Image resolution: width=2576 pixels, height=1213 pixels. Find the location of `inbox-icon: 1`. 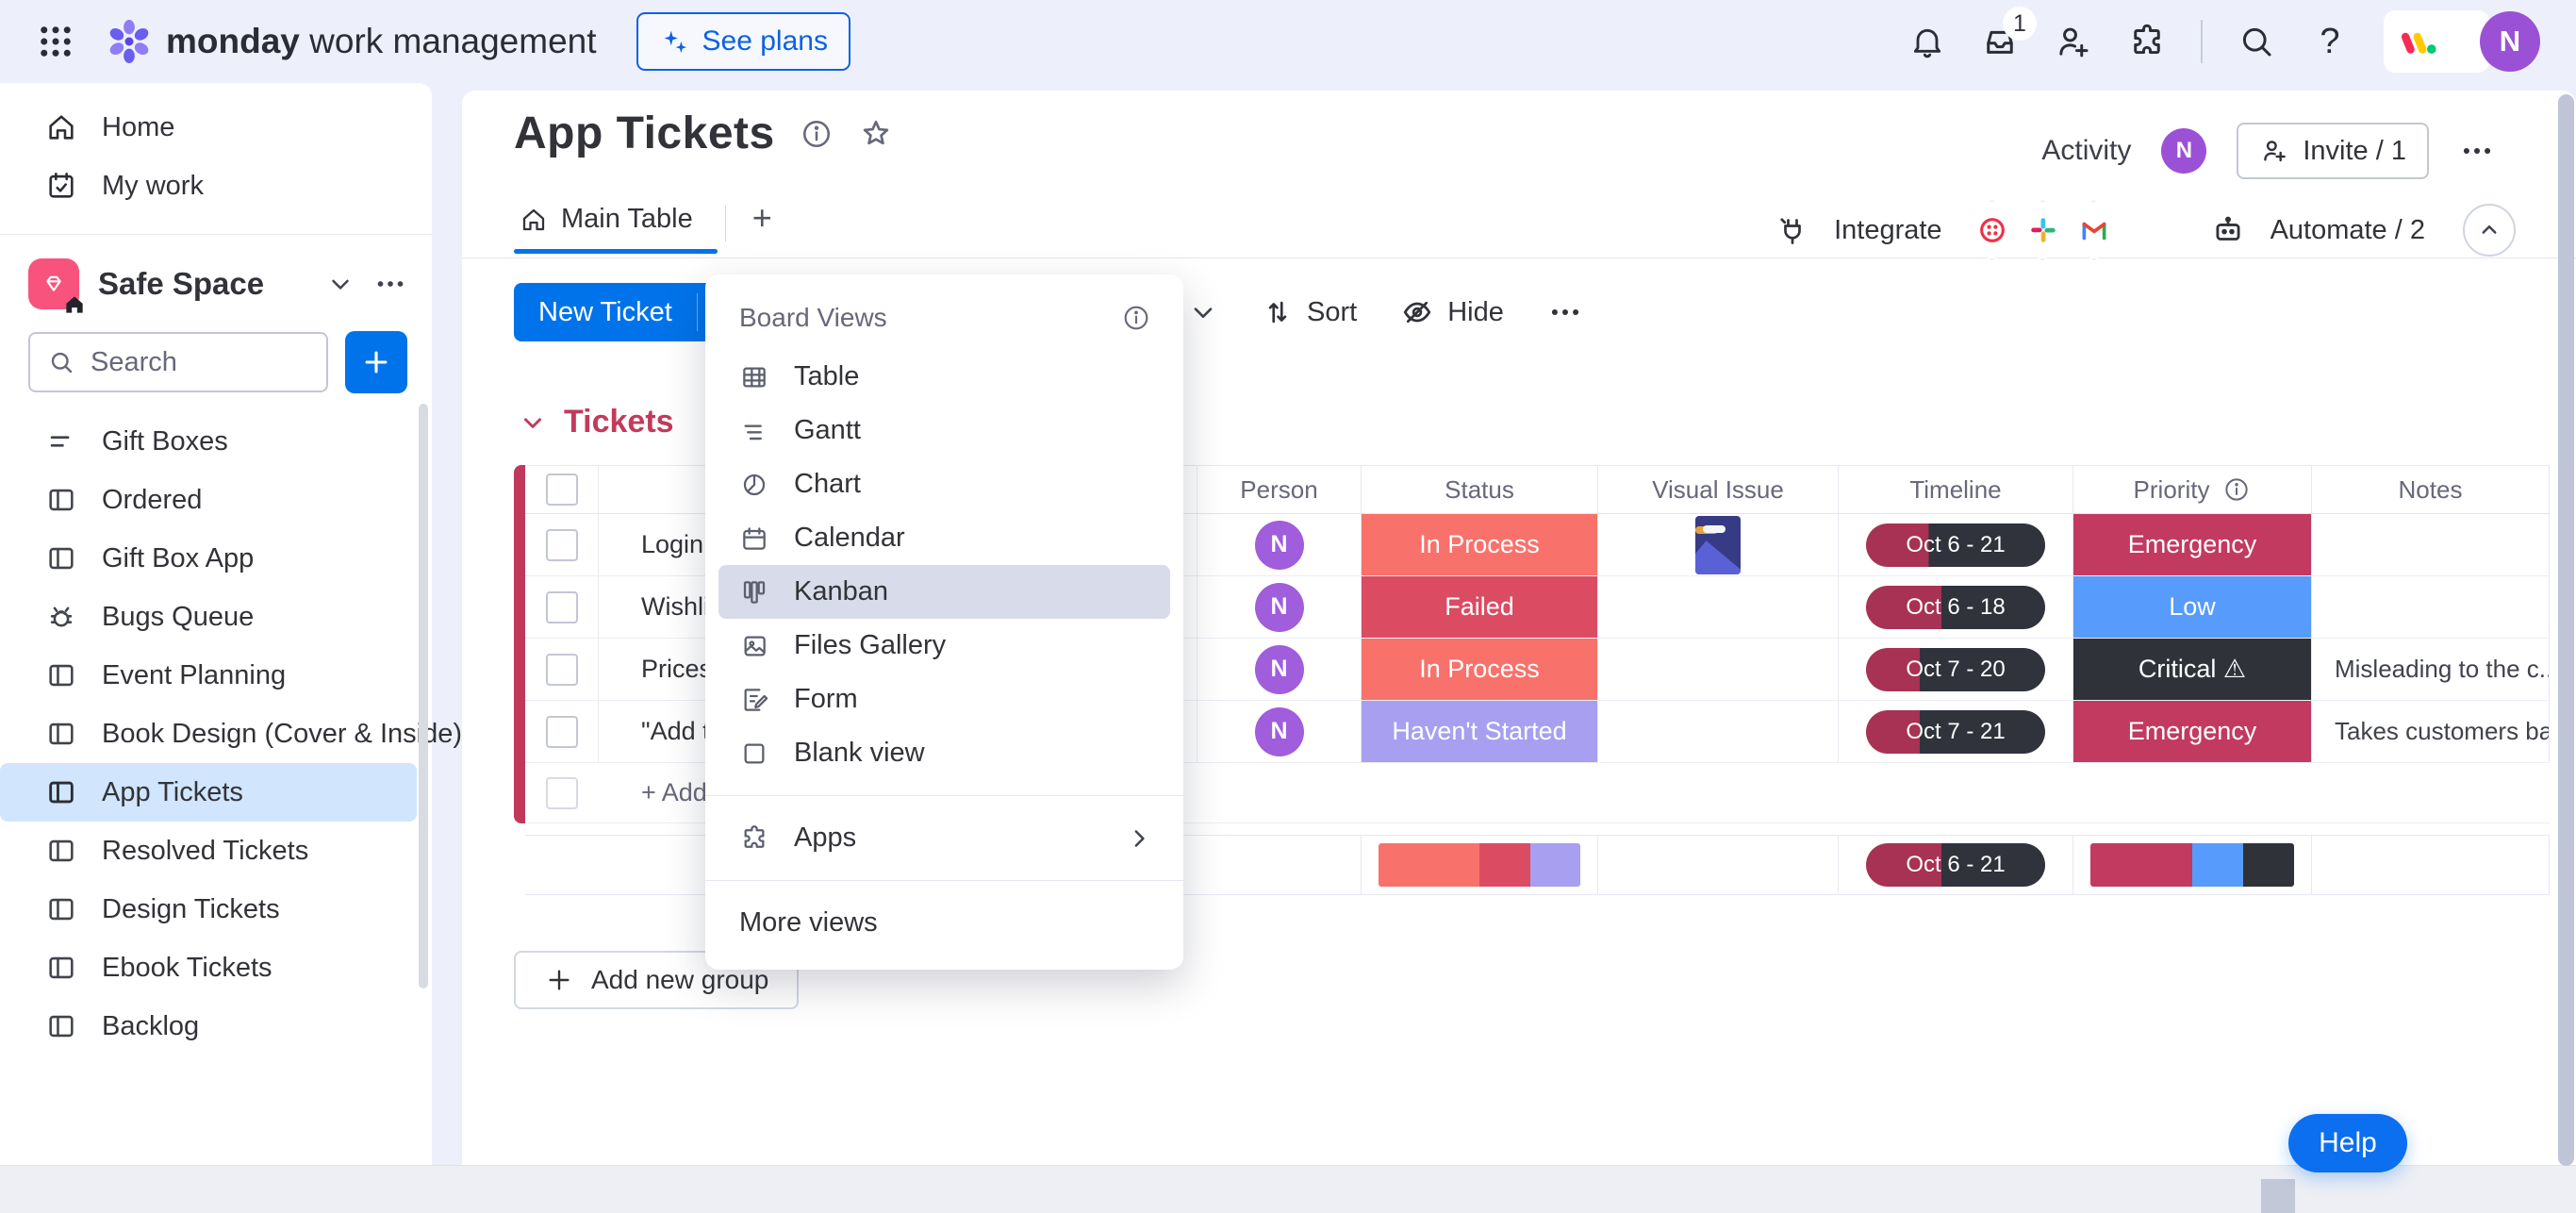

inbox-icon: 1 is located at coordinates (2008, 34).